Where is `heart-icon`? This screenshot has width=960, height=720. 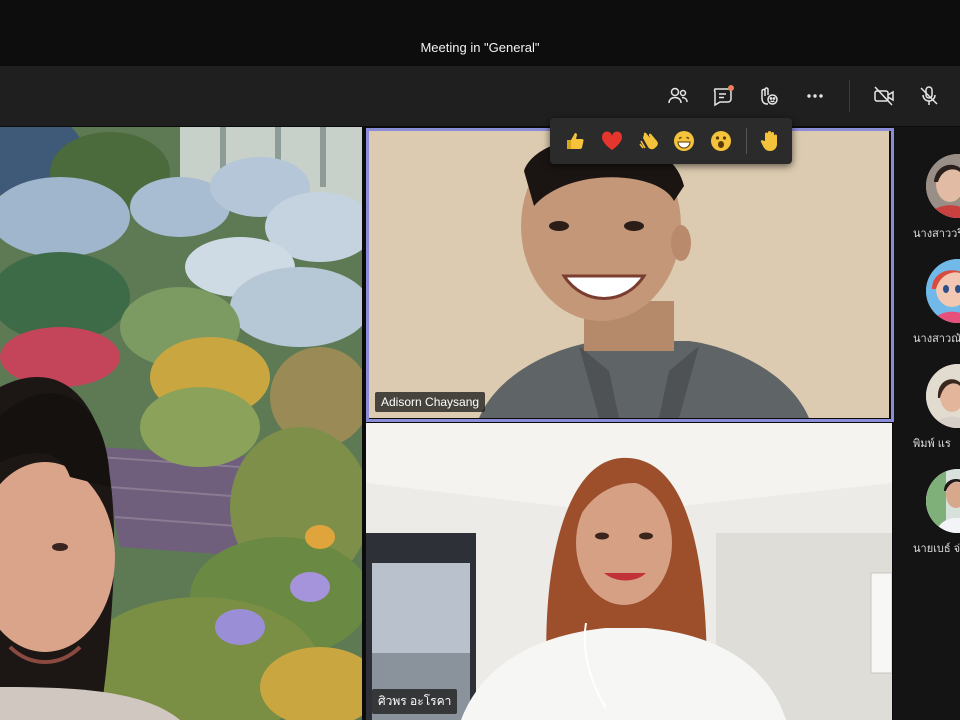
heart-icon is located at coordinates (612, 140).